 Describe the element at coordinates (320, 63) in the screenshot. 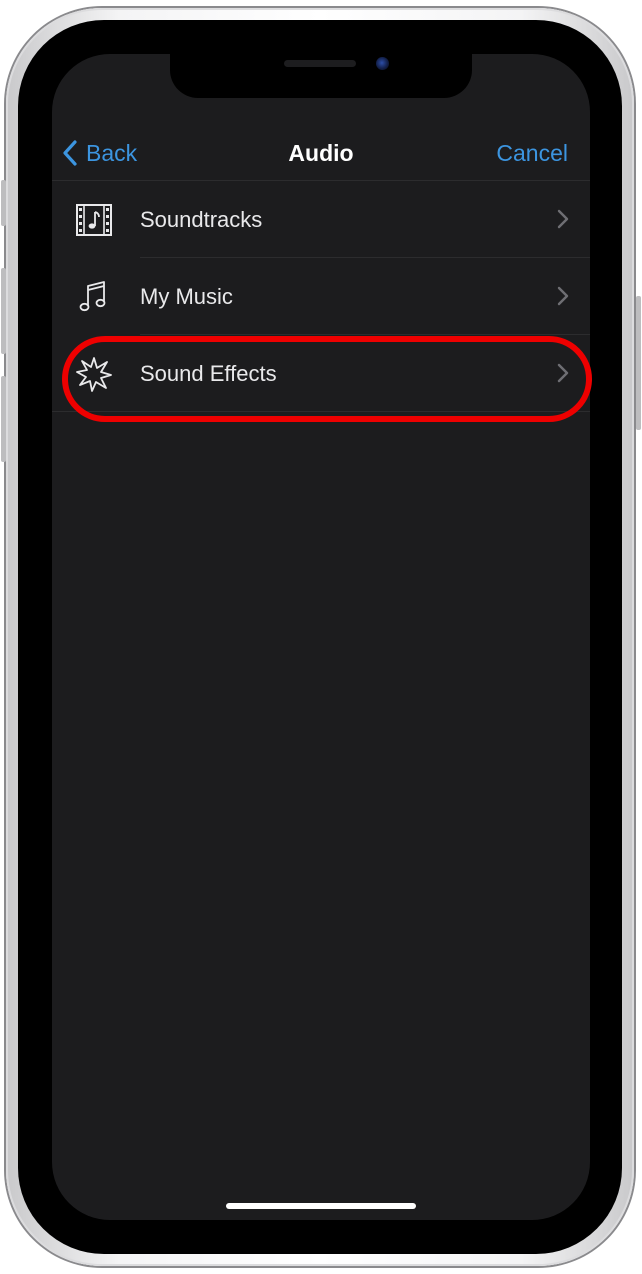

I see `speaker-grille` at that location.